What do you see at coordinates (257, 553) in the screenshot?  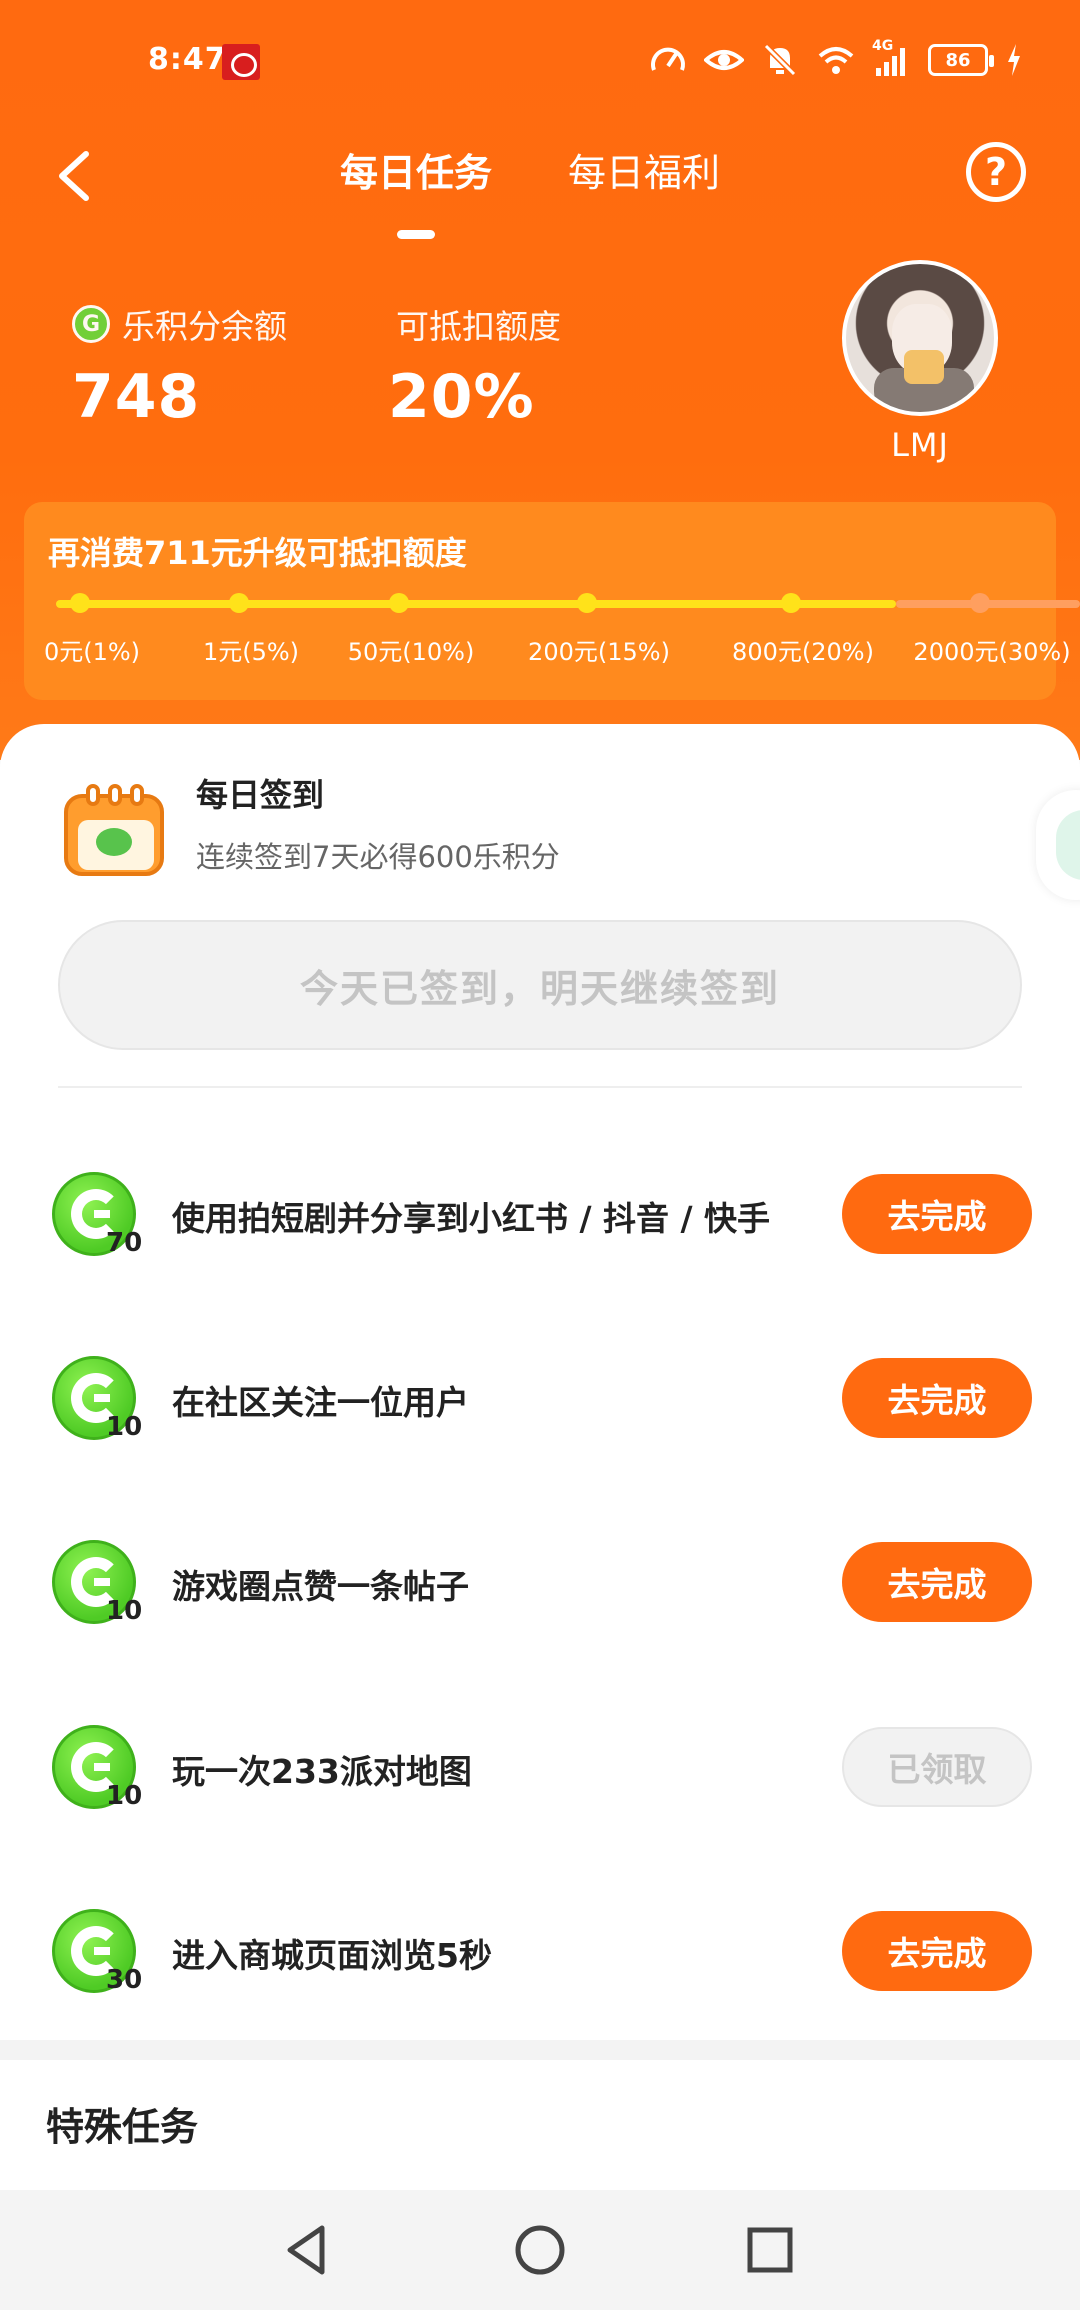 I see `upgrade-title: 再消费711元升级可抵扣额度` at bounding box center [257, 553].